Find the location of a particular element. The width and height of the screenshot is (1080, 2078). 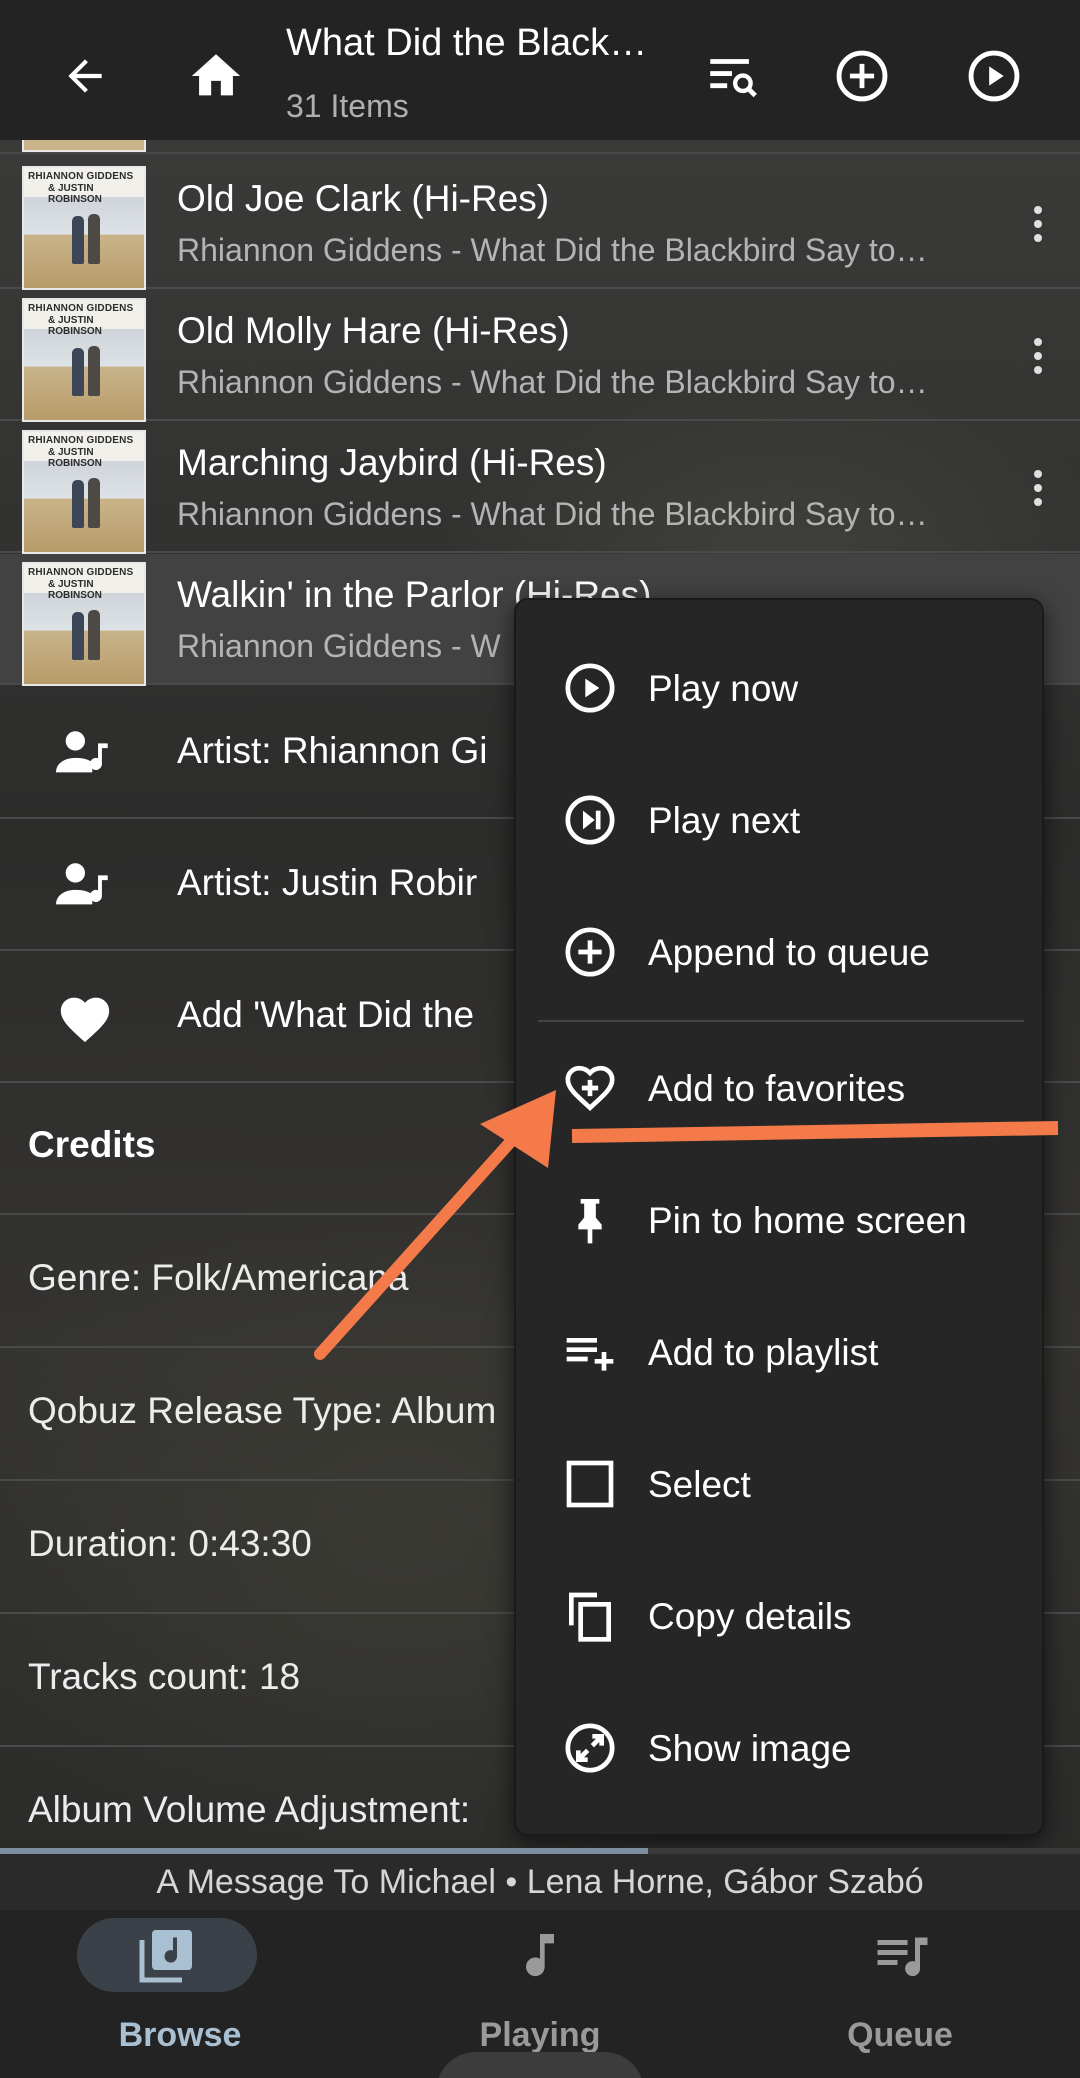

duration-label: Duration: 0:43:30 is located at coordinates (170, 1543).